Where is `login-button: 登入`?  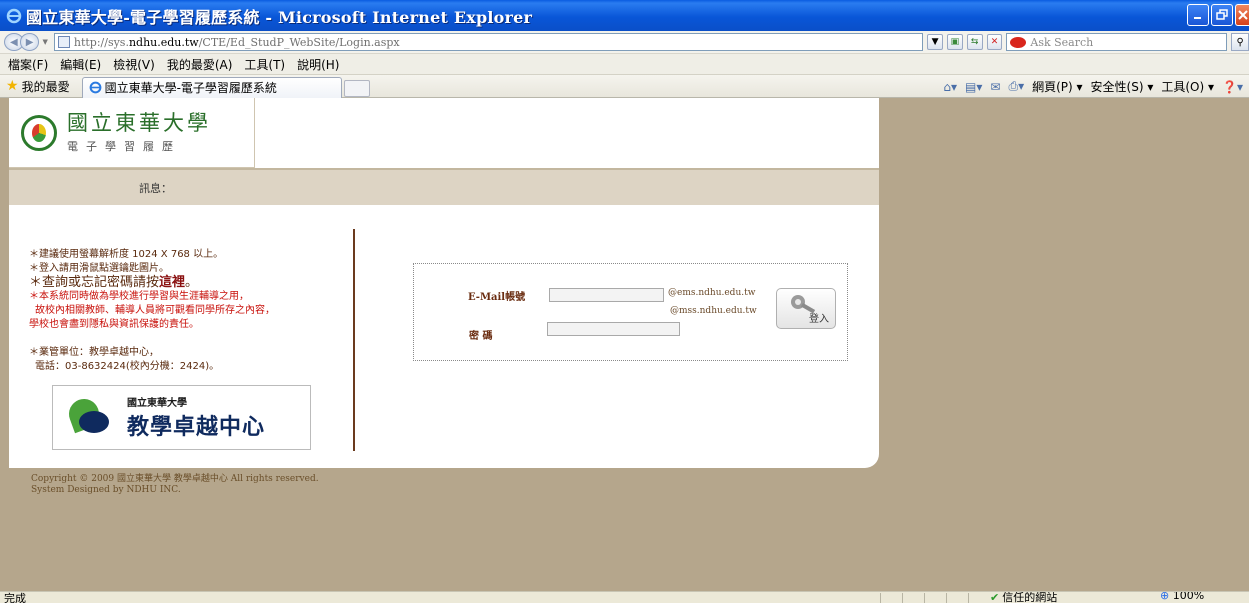
login-button: 登入 is located at coordinates (806, 308).